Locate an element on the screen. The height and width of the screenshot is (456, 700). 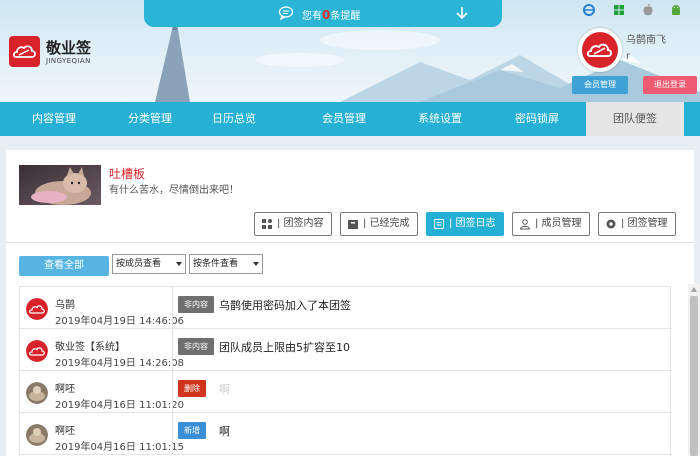
list-item: 乌鹊 2019年04月19日 14:46:06 非内容 乌鹊使用密码加入了本团签 is located at coordinates (346, 308).